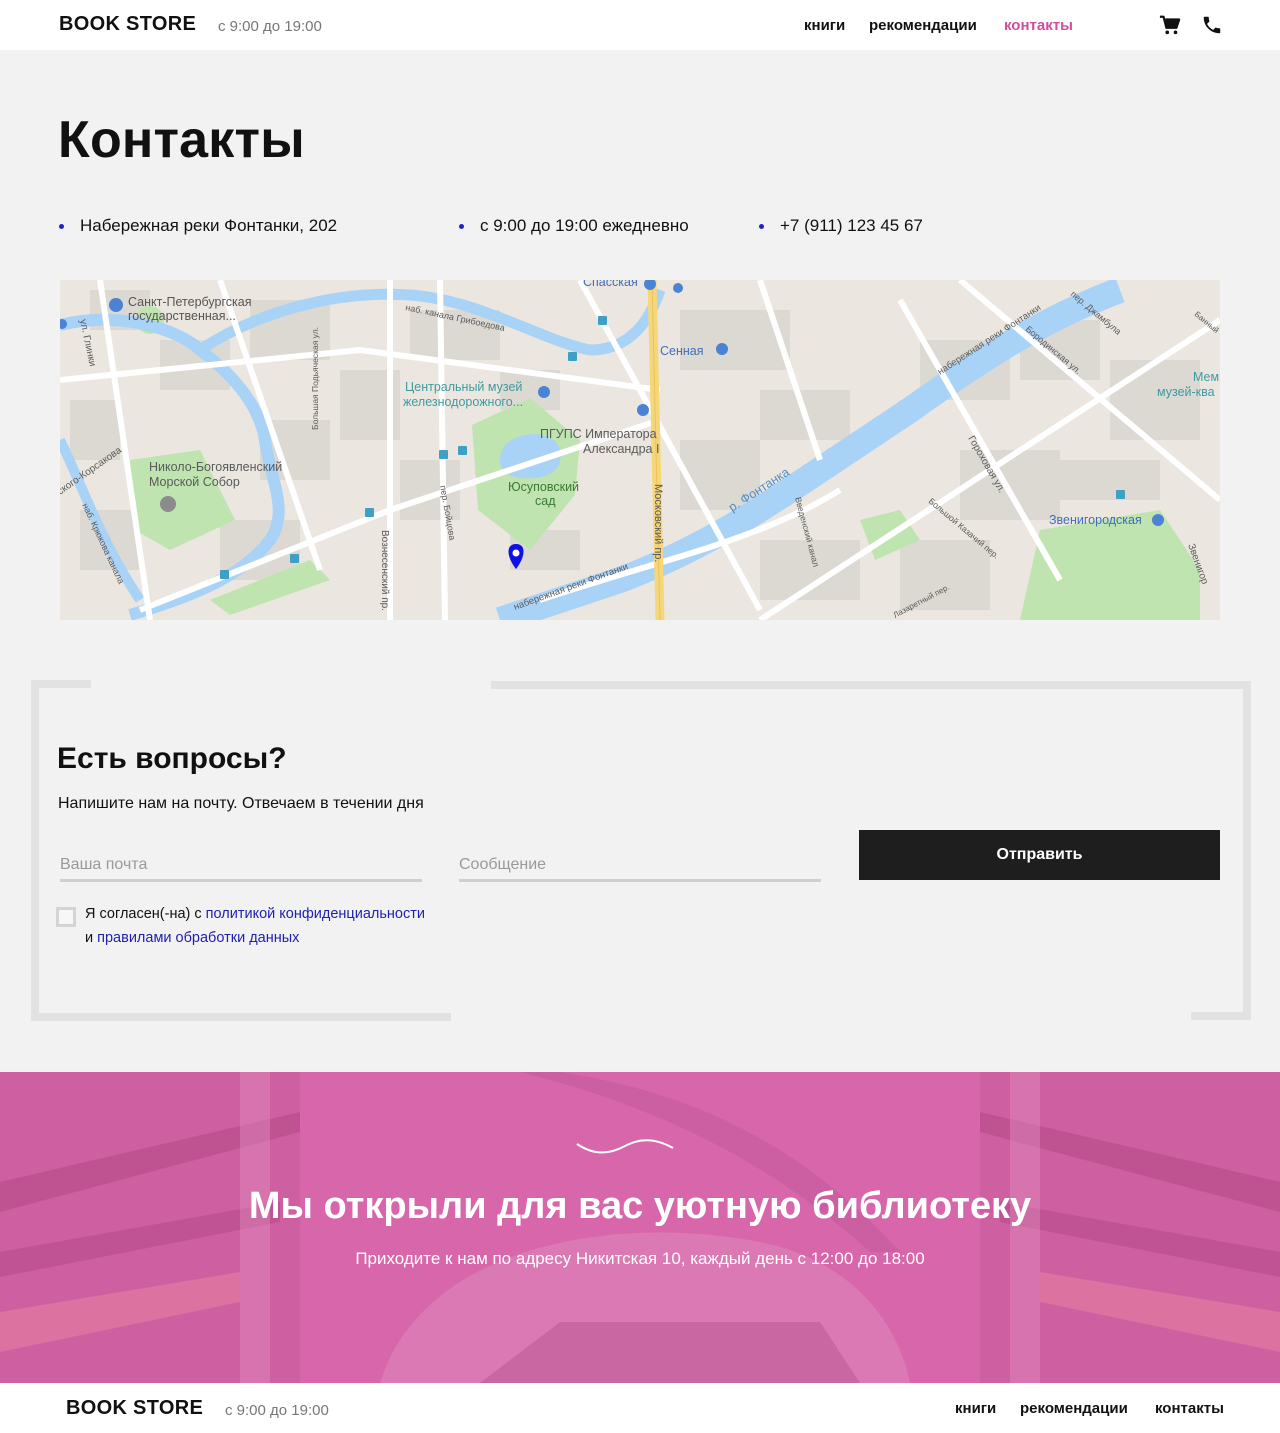 The height and width of the screenshot is (1433, 1280). What do you see at coordinates (315, 914) in the screenshot?
I see `privacy-policy-link: политикой конфиденциальности` at bounding box center [315, 914].